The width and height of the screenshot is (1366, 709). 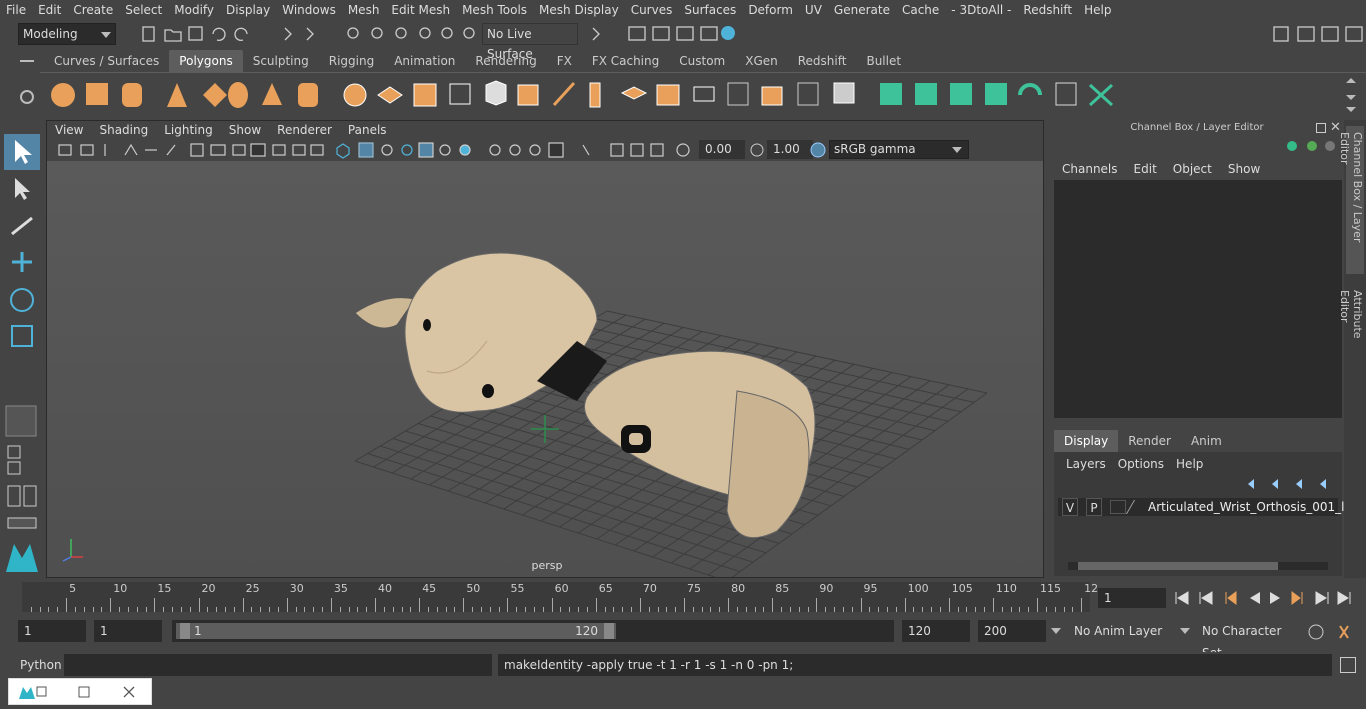 What do you see at coordinates (1354, 34) in the screenshot?
I see `channel-box-icon` at bounding box center [1354, 34].